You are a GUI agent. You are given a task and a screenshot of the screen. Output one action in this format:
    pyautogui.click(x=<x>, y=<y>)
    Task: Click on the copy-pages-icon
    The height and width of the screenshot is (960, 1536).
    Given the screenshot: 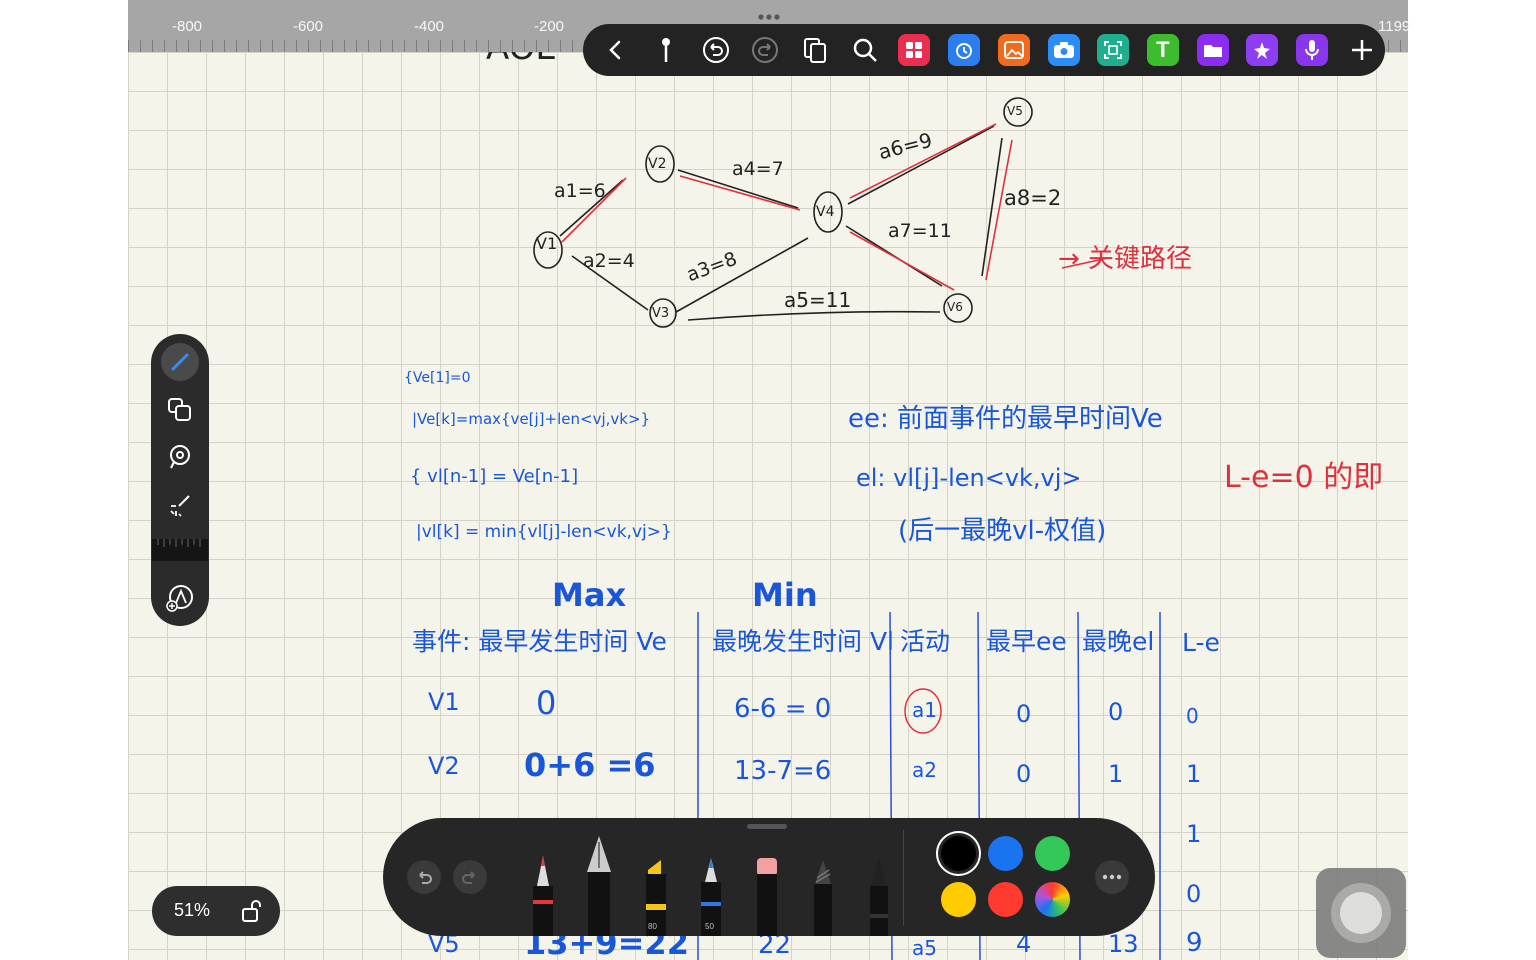 What is the action you would take?
    pyautogui.click(x=815, y=50)
    